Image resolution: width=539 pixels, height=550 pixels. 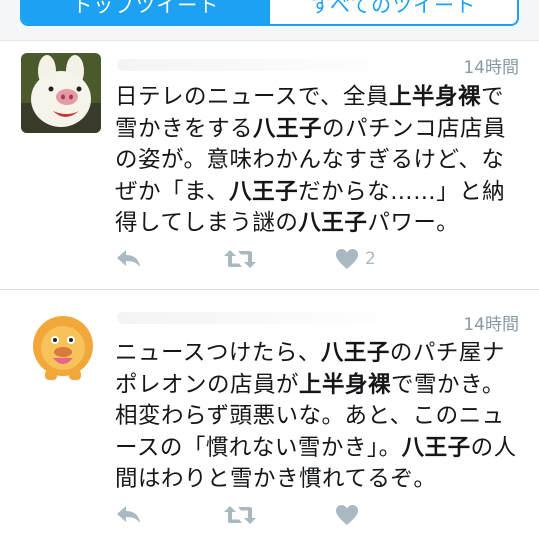 I want to click on tweet-actions: 2, so click(x=265, y=259).